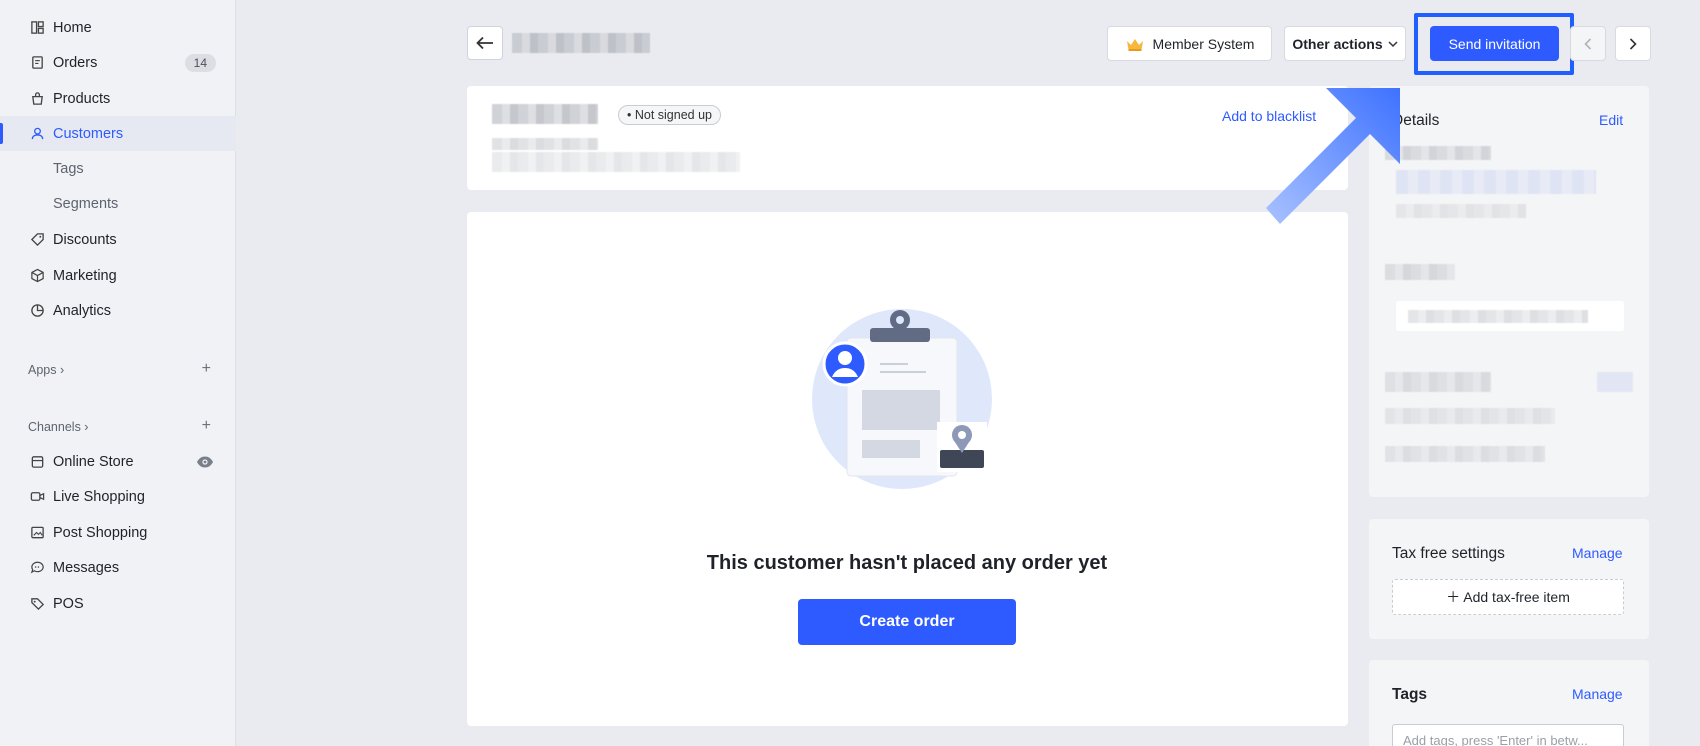 The width and height of the screenshot is (1700, 746). Describe the element at coordinates (85, 275) in the screenshot. I see `sidebar-item-label: Marketing` at that location.